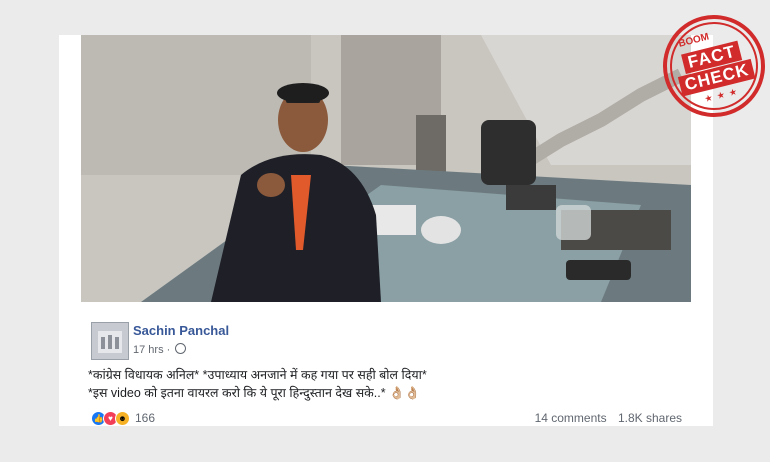 Image resolution: width=770 pixels, height=462 pixels. Describe the element at coordinates (181, 330) in the screenshot. I see `poster-name: Sachin Panchal` at that location.